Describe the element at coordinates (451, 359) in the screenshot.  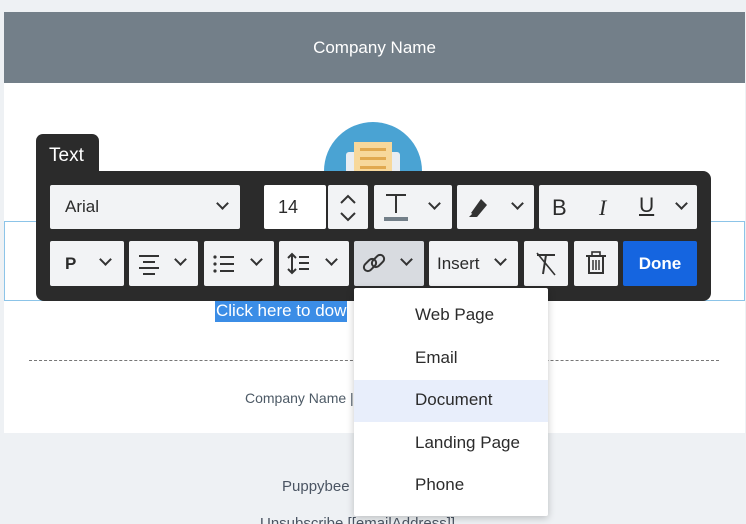
I see `menu-item-email: Email` at that location.